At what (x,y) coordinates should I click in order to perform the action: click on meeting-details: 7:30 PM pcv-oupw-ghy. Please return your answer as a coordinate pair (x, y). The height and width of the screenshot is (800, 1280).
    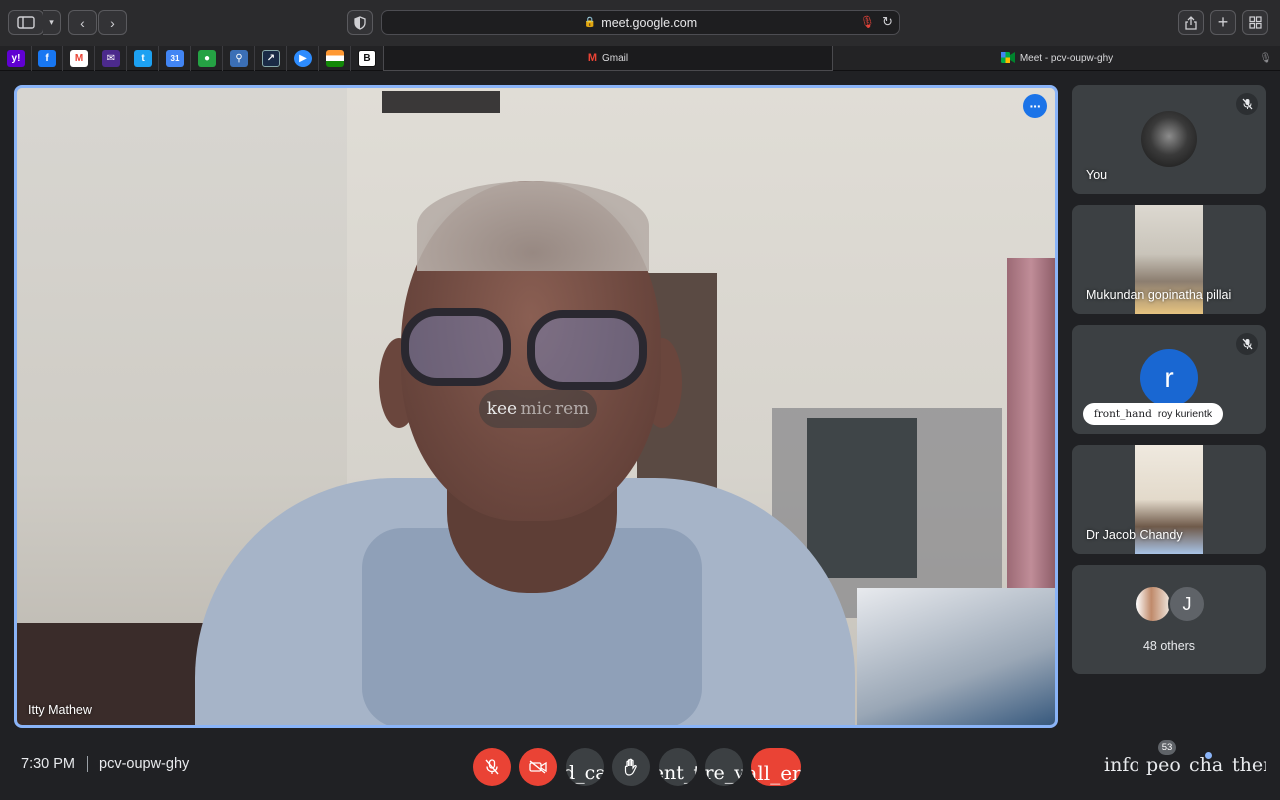
    Looking at the image, I should click on (105, 764).